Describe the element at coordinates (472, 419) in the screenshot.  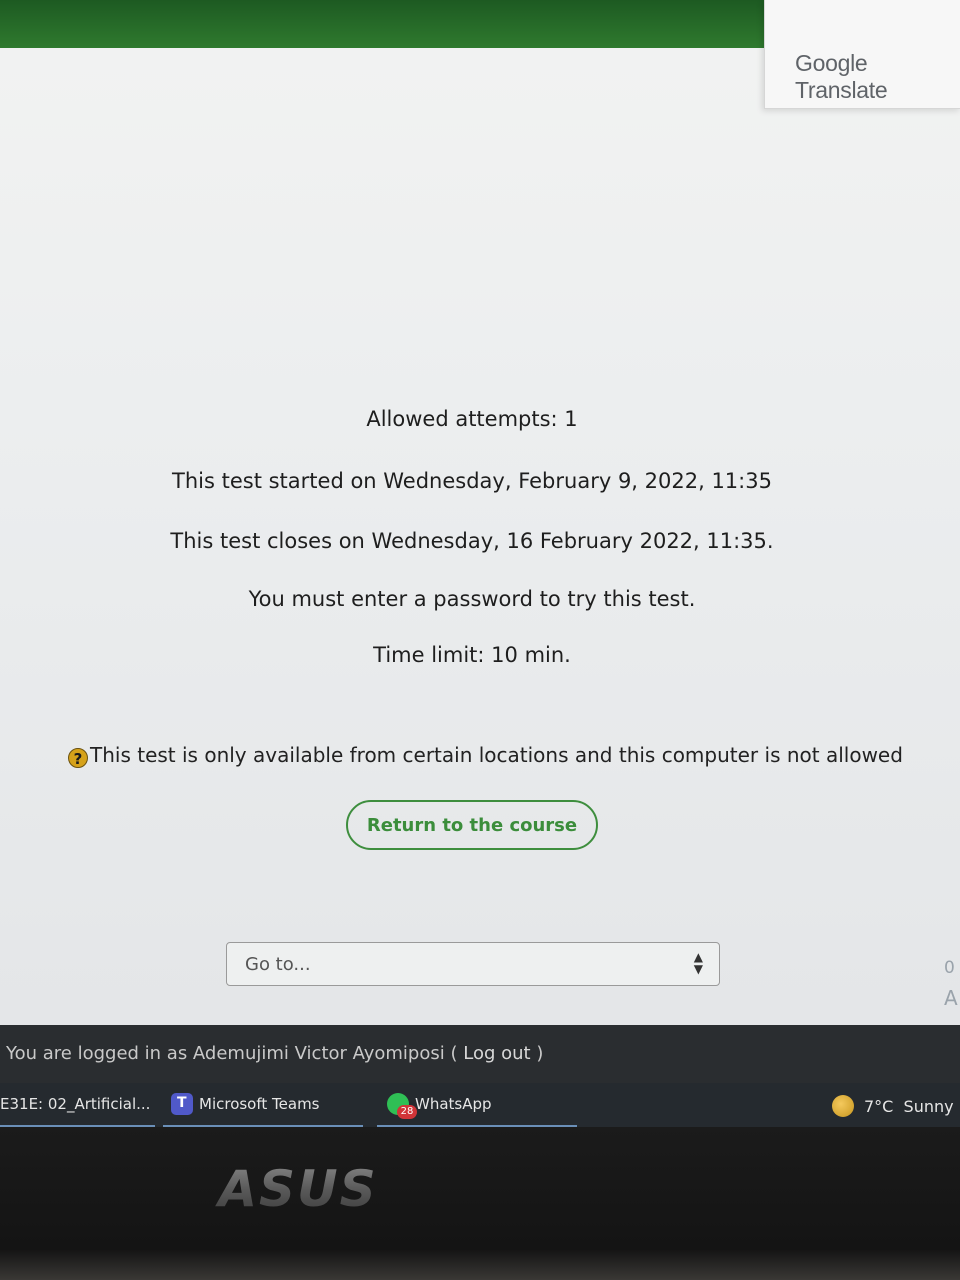
I see `allowed-attempts: Allowed attempts: 1` at that location.